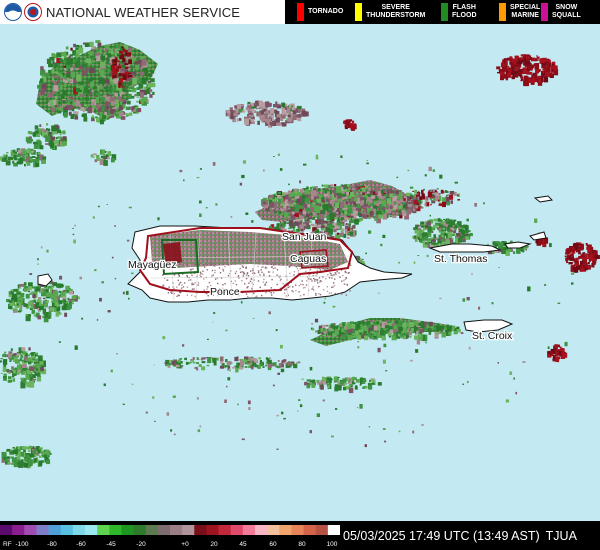 This screenshot has height=550, width=600. Describe the element at coordinates (232, 364) in the screenshot. I see `echo-south-mid` at that location.